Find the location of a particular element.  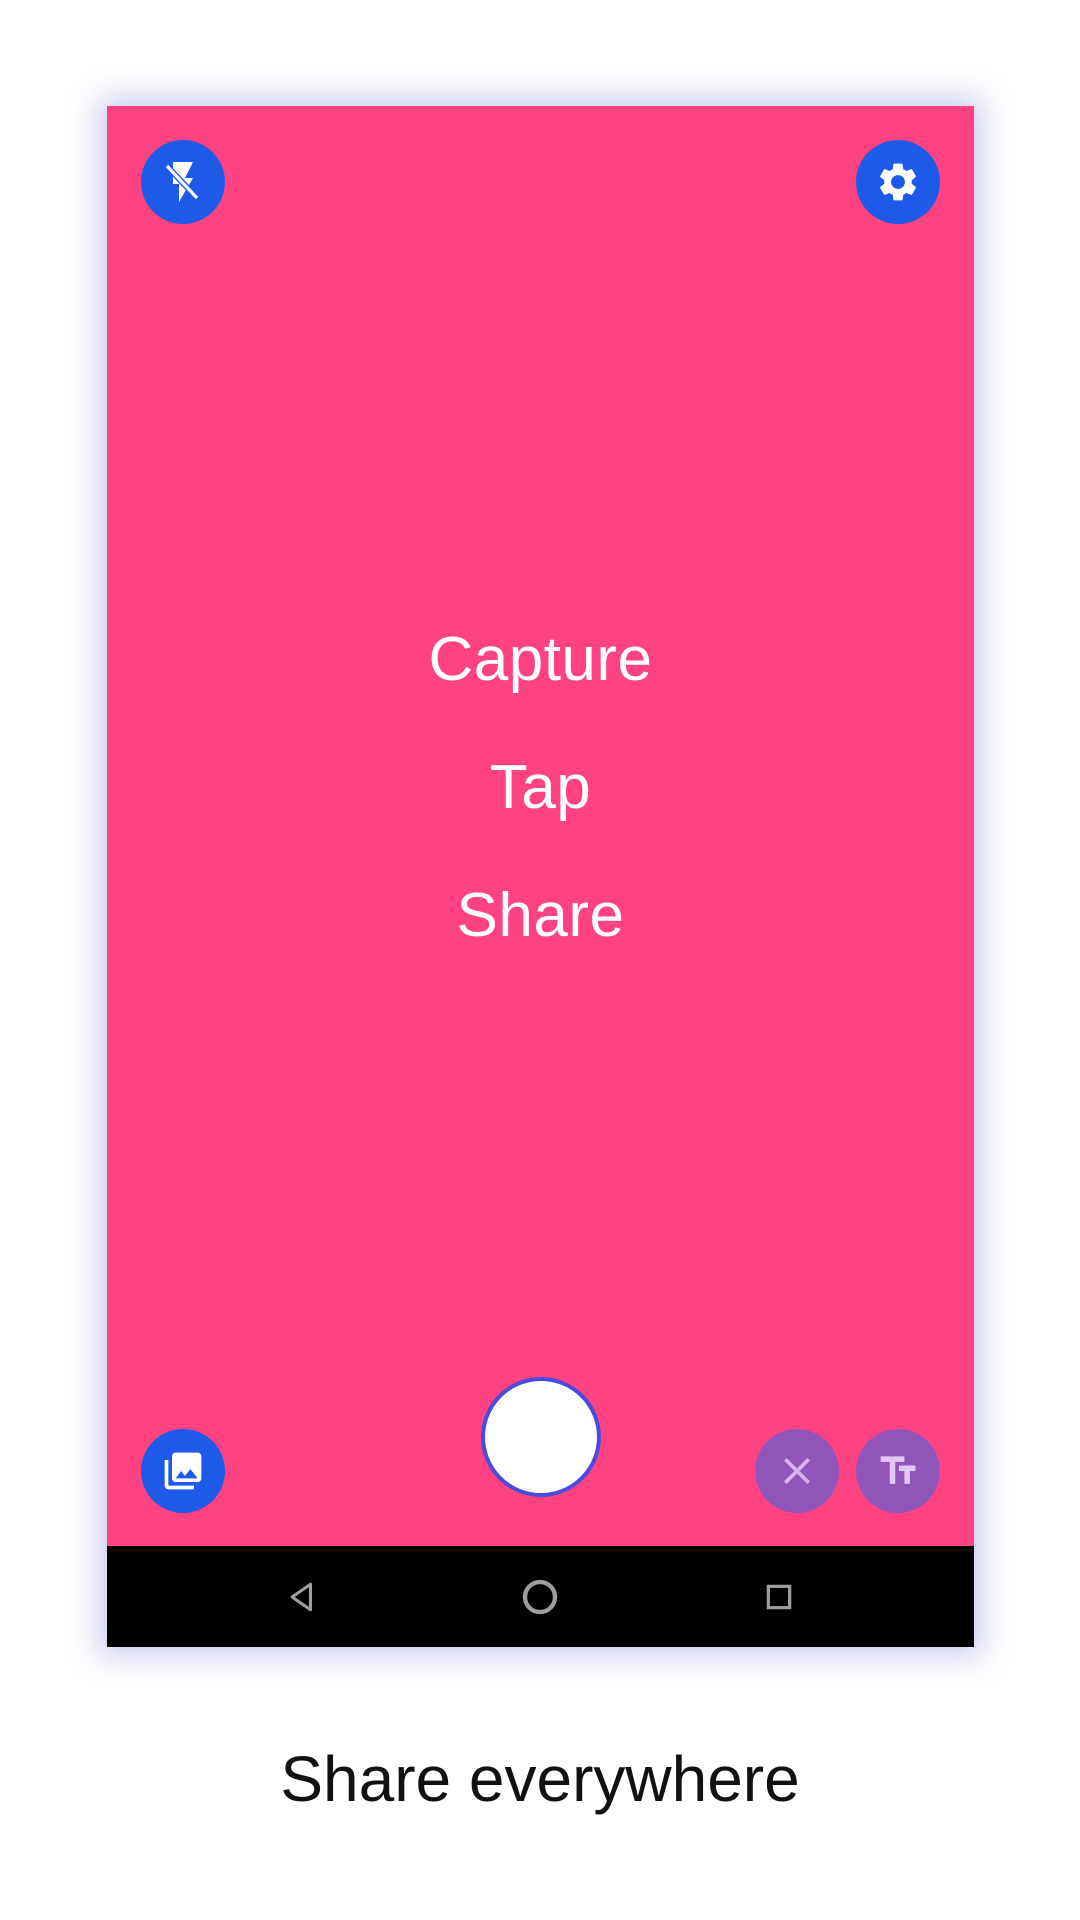

recents-square-icon is located at coordinates (779, 1597).